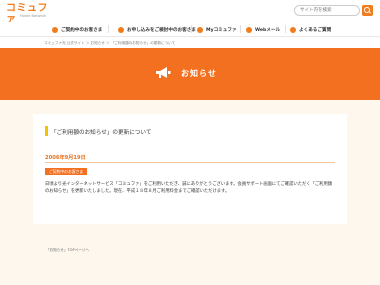 This screenshot has height=285, width=380. Describe the element at coordinates (315, 30) in the screenshot. I see `nav-label: よくあるご質問` at that location.